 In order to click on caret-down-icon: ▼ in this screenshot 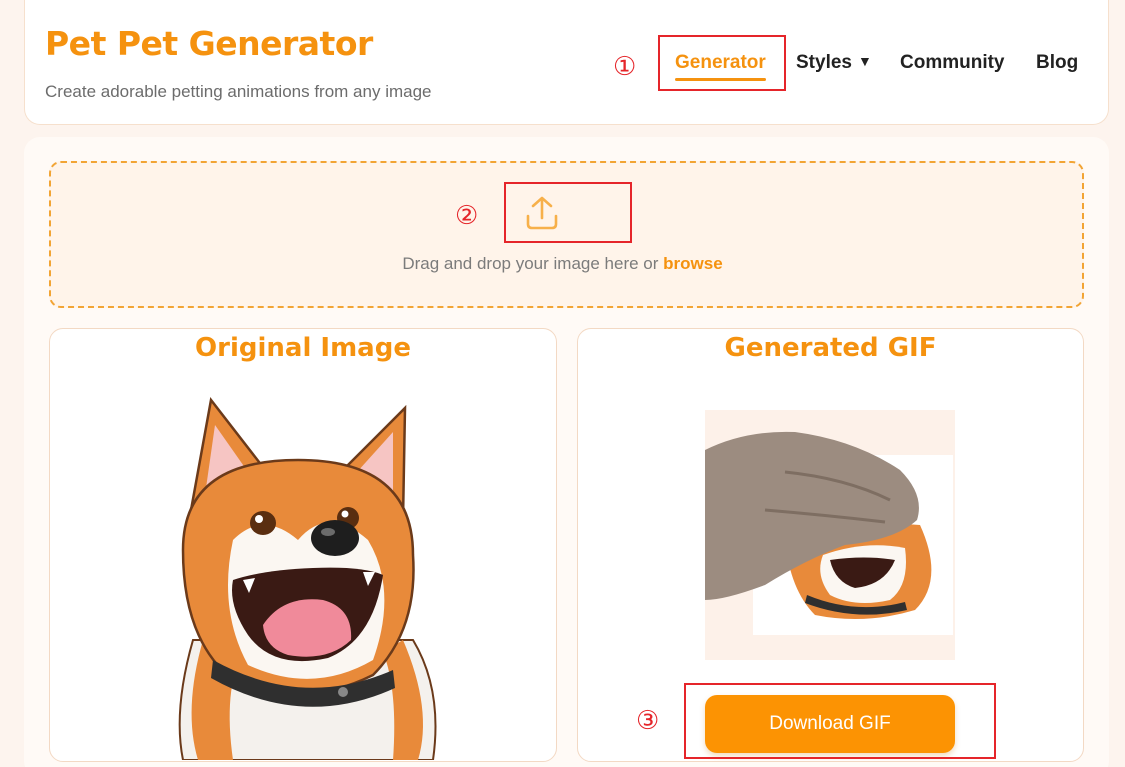, I will do `click(864, 61)`.